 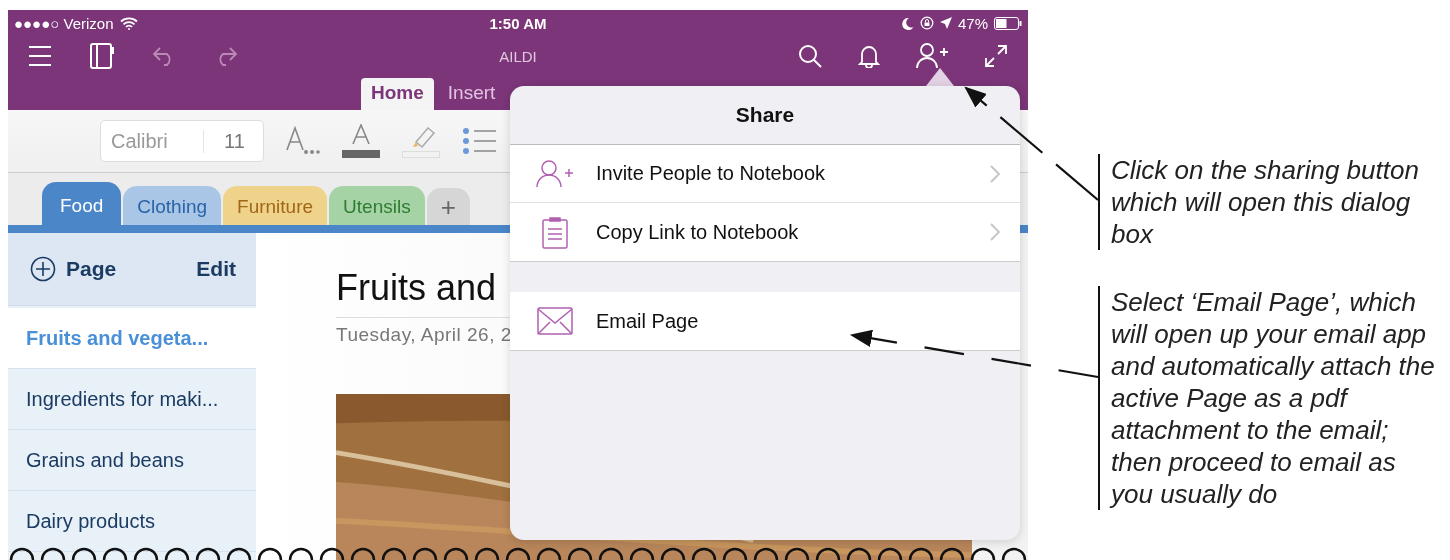 What do you see at coordinates (397, 94) in the screenshot?
I see `ribbon-tab: Home` at bounding box center [397, 94].